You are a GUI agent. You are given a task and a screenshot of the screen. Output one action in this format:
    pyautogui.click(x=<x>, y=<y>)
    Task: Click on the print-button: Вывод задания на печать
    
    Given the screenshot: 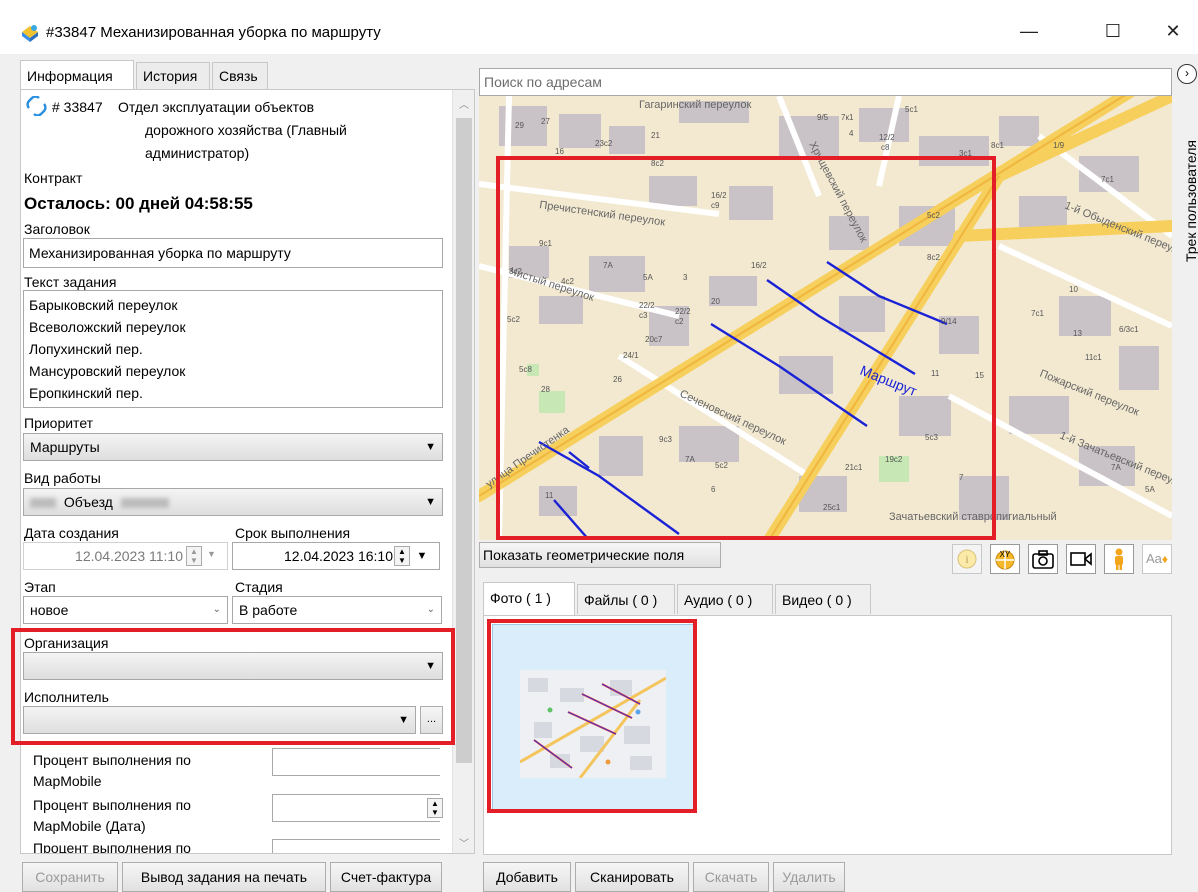 What is the action you would take?
    pyautogui.click(x=224, y=877)
    